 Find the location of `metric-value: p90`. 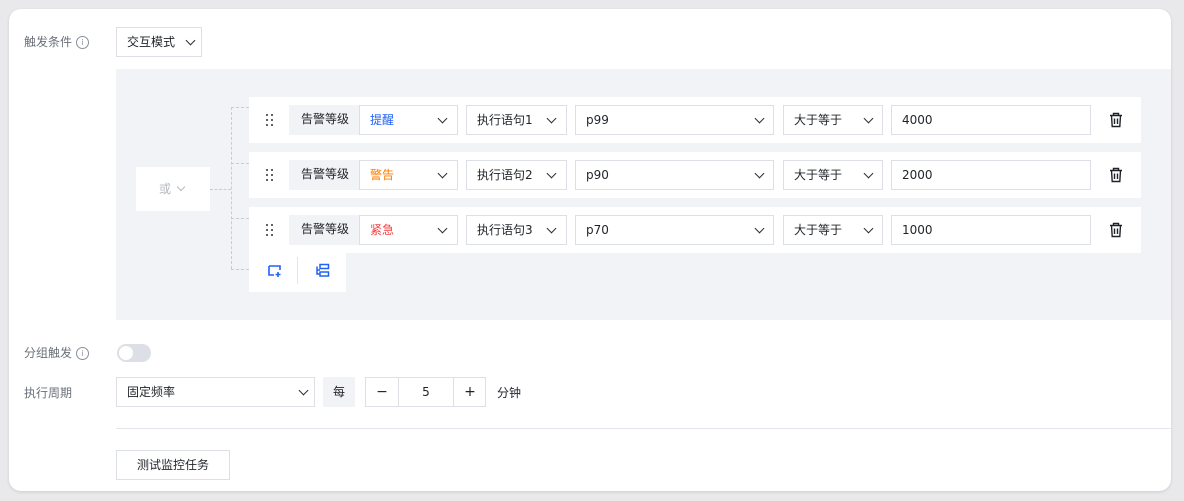

metric-value: p90 is located at coordinates (597, 175).